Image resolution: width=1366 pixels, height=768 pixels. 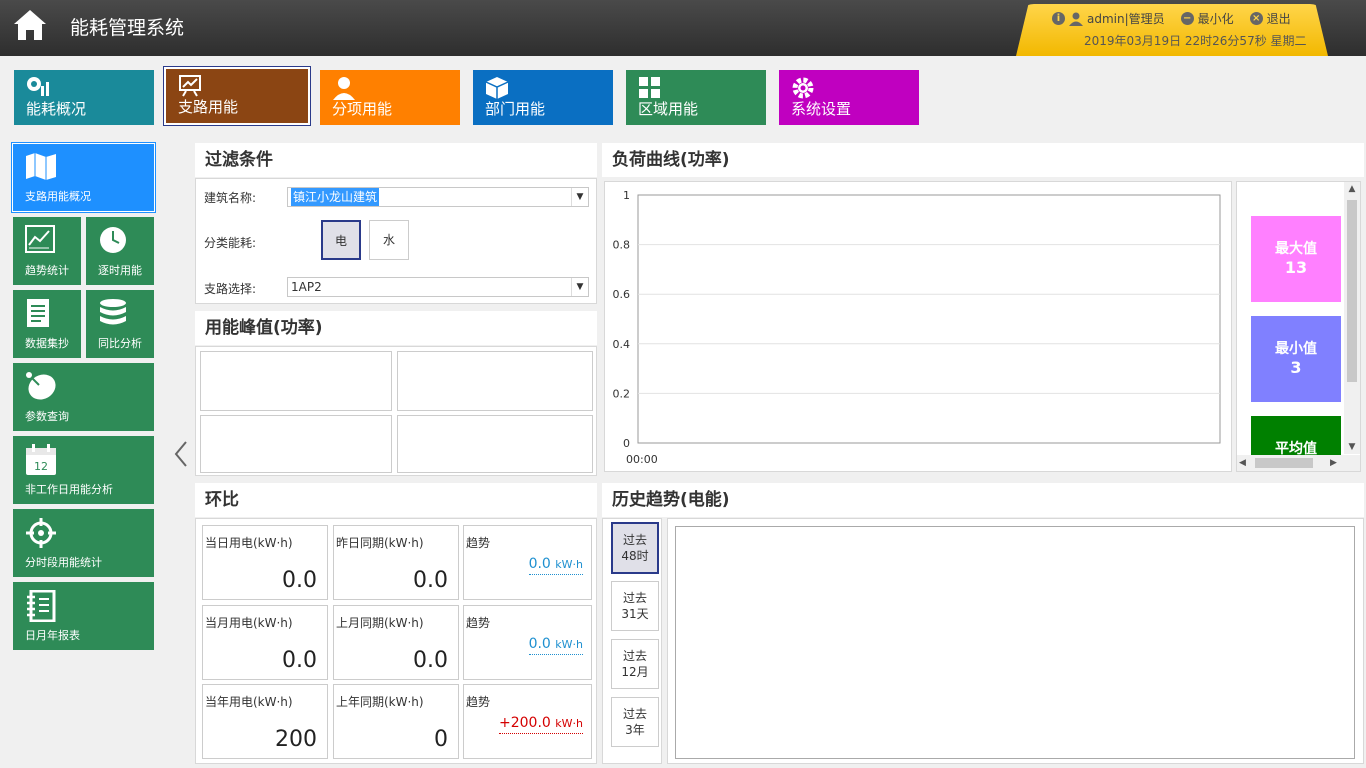 I want to click on minimize-icon: −, so click(x=1187, y=18).